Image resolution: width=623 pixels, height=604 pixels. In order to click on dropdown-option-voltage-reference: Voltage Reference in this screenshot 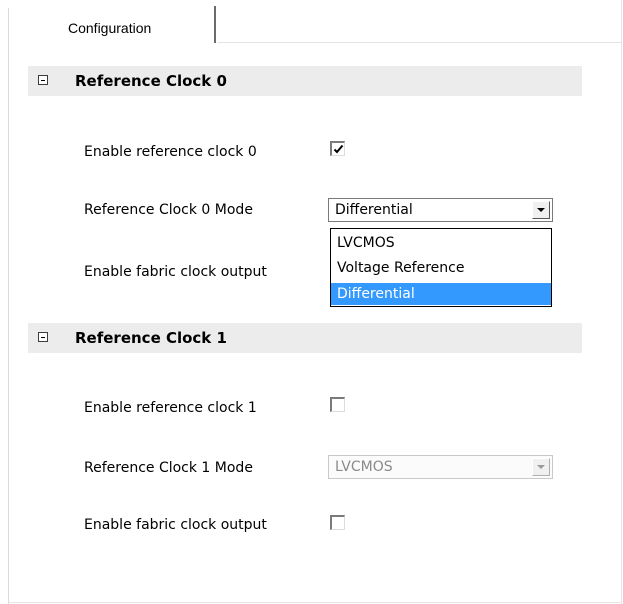, I will do `click(441, 268)`.